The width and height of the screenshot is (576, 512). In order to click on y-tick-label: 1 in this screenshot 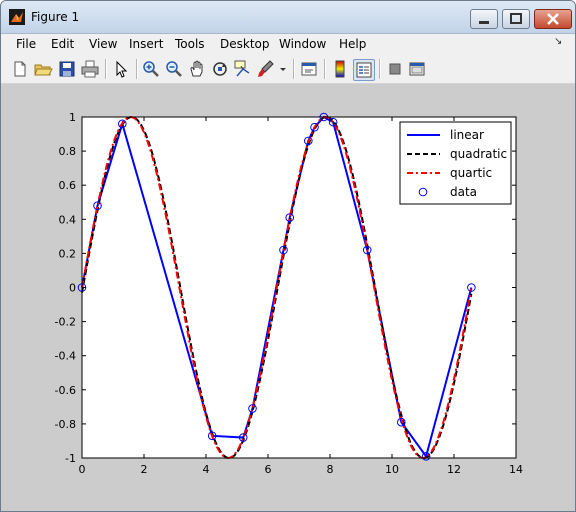, I will do `click(72, 117)`.